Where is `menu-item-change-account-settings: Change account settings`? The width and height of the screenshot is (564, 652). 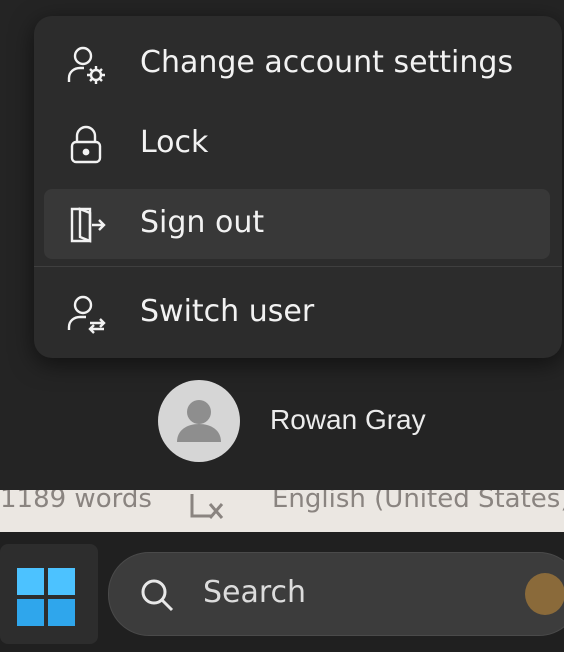 menu-item-change-account-settings: Change account settings is located at coordinates (297, 64).